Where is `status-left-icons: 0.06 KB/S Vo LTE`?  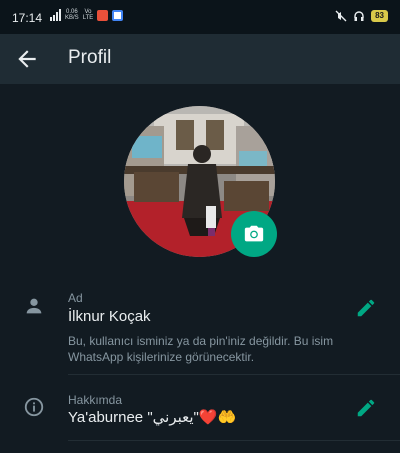 status-left-icons: 0.06 KB/S Vo LTE is located at coordinates (87, 15).